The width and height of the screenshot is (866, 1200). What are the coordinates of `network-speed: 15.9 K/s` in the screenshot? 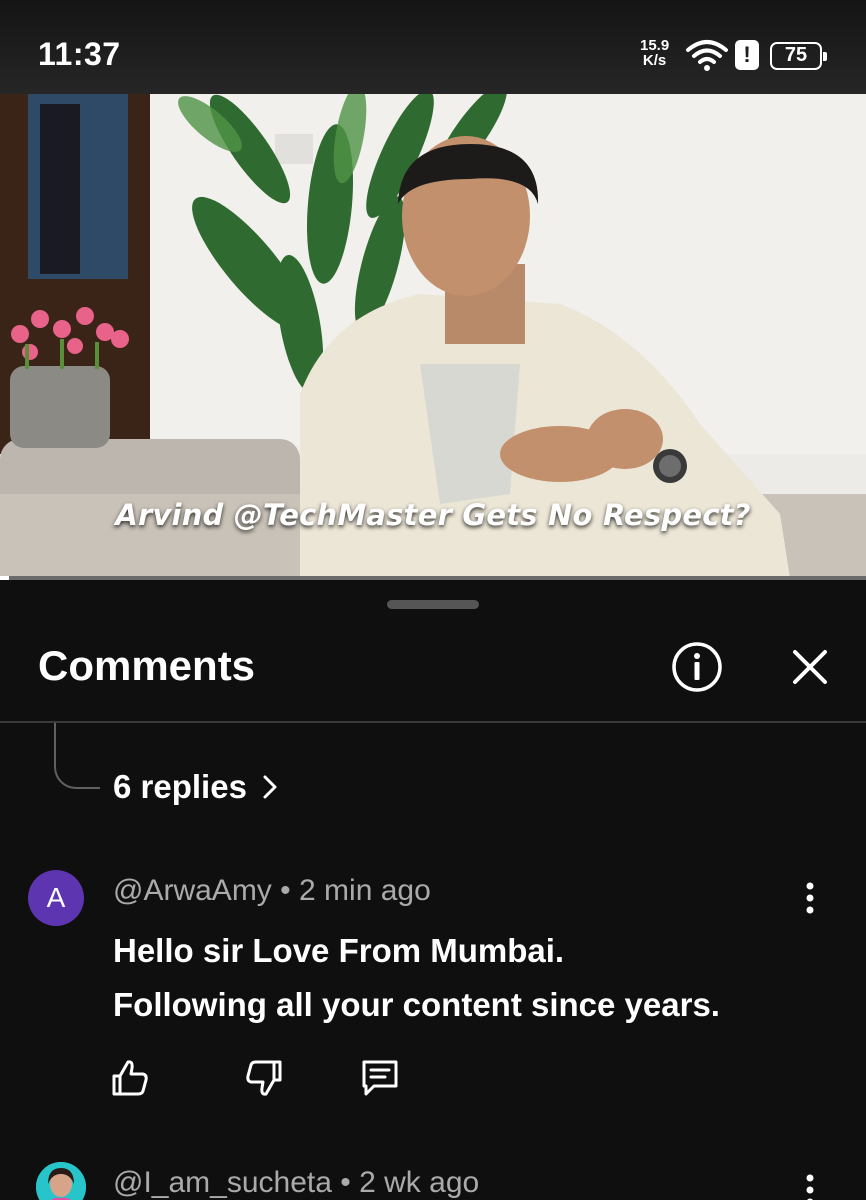 It's located at (654, 53).